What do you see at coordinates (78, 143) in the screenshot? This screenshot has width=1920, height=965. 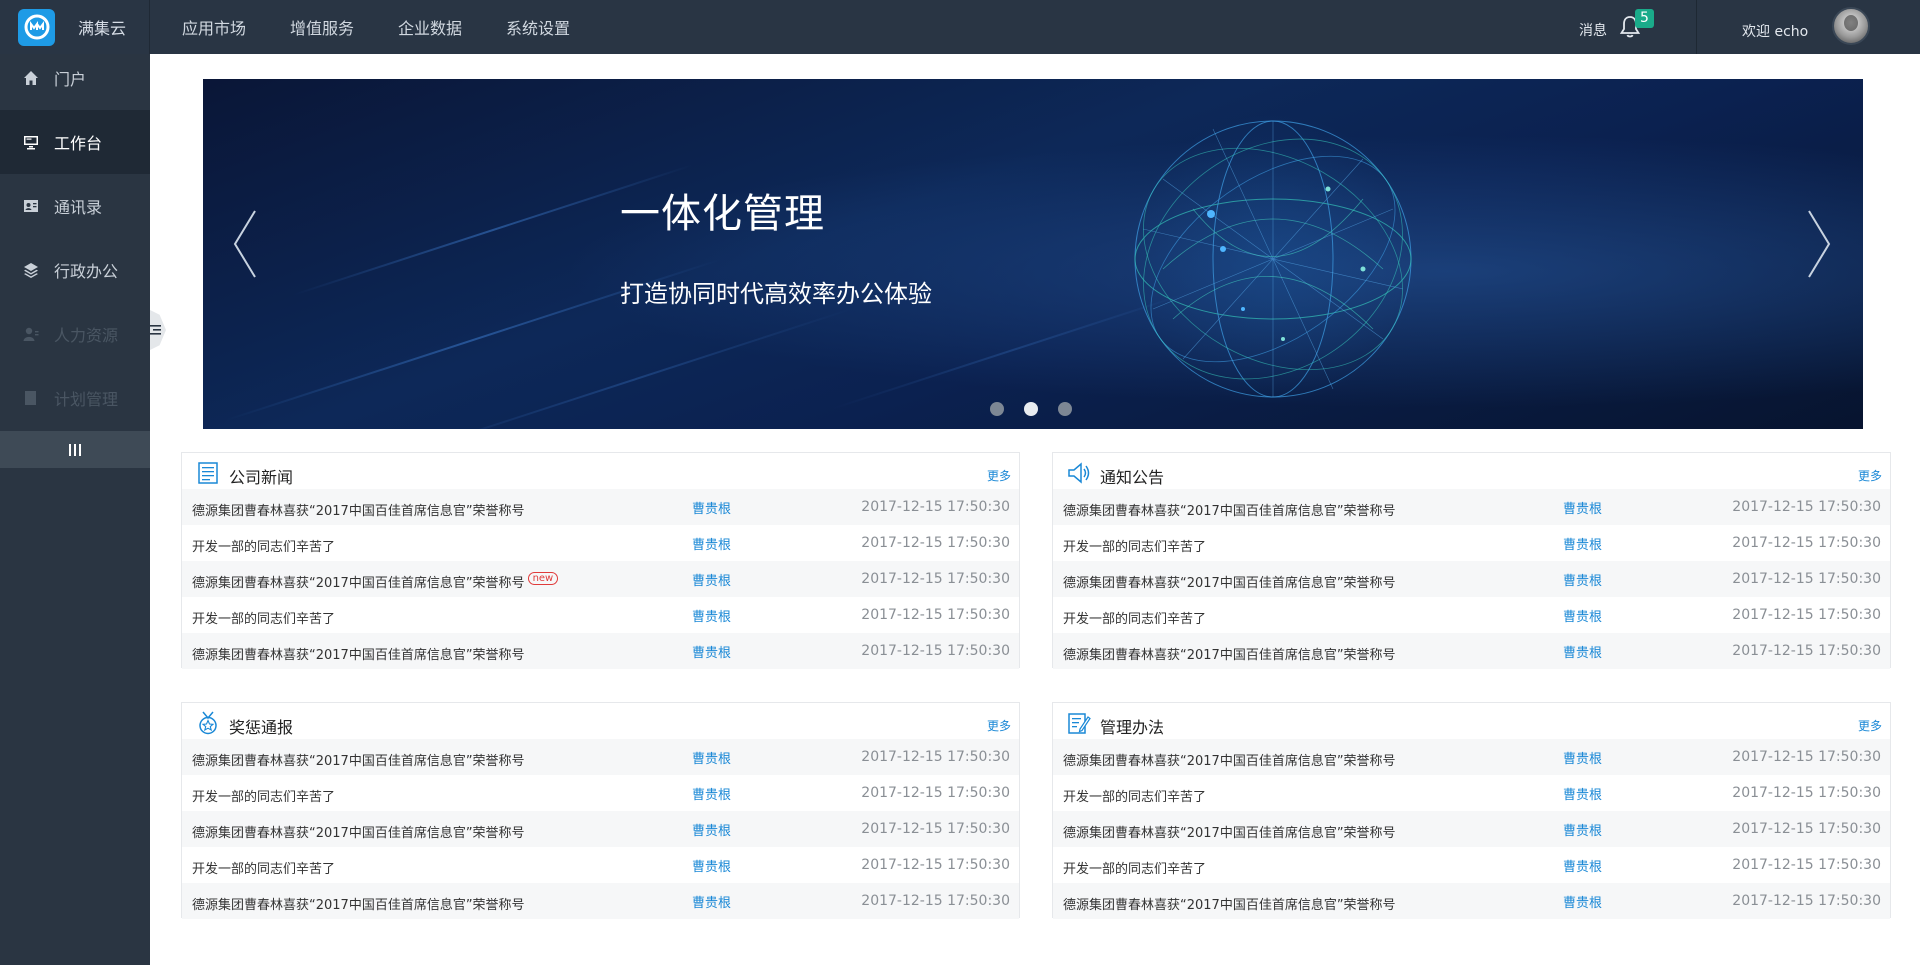 I see `sidebar-item-label: 工作台` at bounding box center [78, 143].